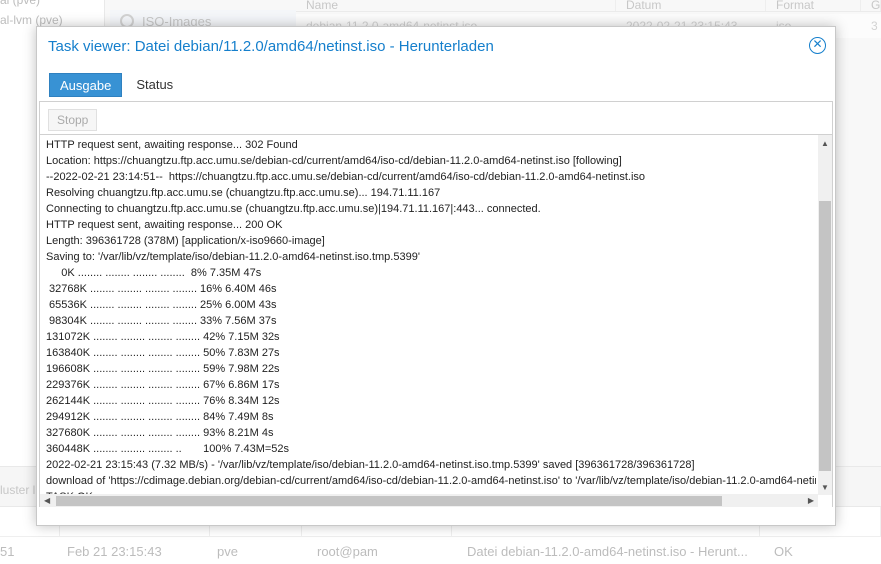  What do you see at coordinates (73, 120) in the screenshot?
I see `stop-button: Stopp` at bounding box center [73, 120].